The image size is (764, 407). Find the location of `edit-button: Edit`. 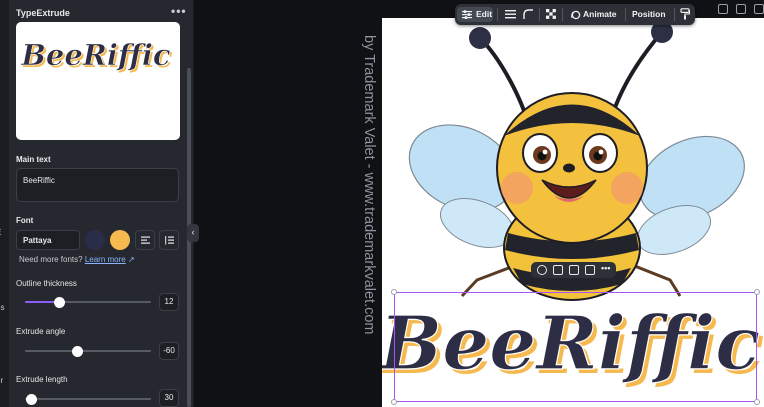

edit-button: Edit is located at coordinates (475, 14).